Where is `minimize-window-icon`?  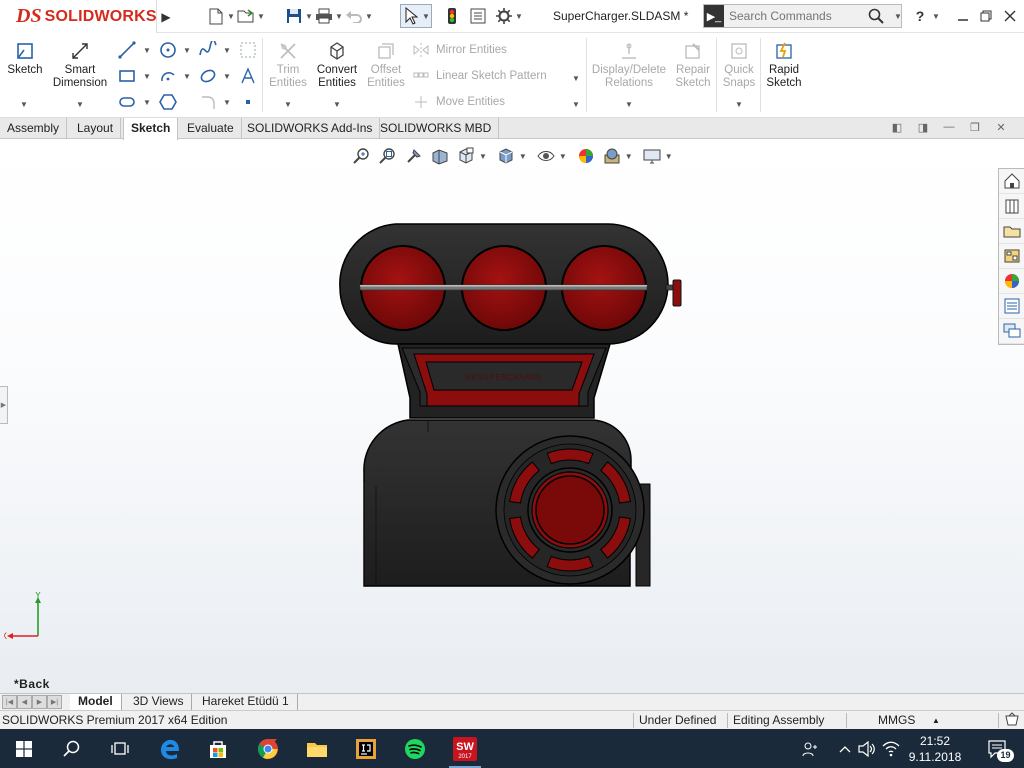
minimize-window-icon is located at coordinates (963, 16).